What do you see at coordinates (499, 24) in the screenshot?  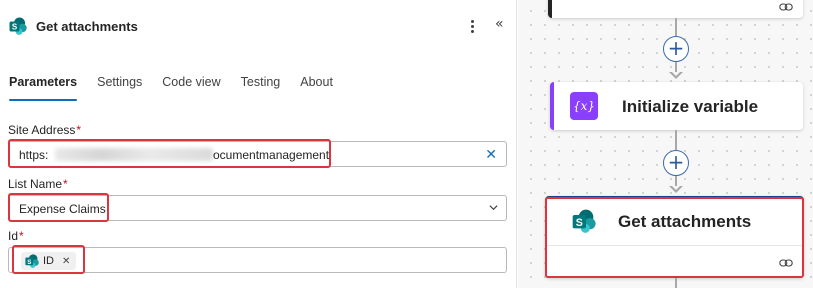 I see `chevron-double-left-icon: «` at bounding box center [499, 24].